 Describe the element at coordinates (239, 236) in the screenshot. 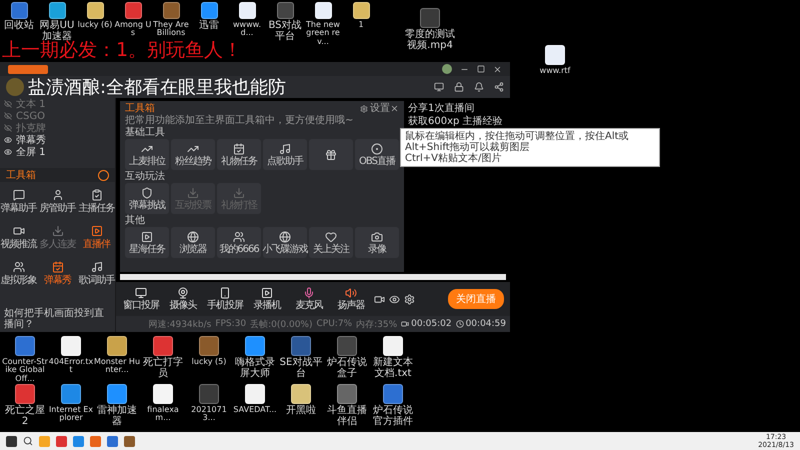

I see `users-icon` at that location.